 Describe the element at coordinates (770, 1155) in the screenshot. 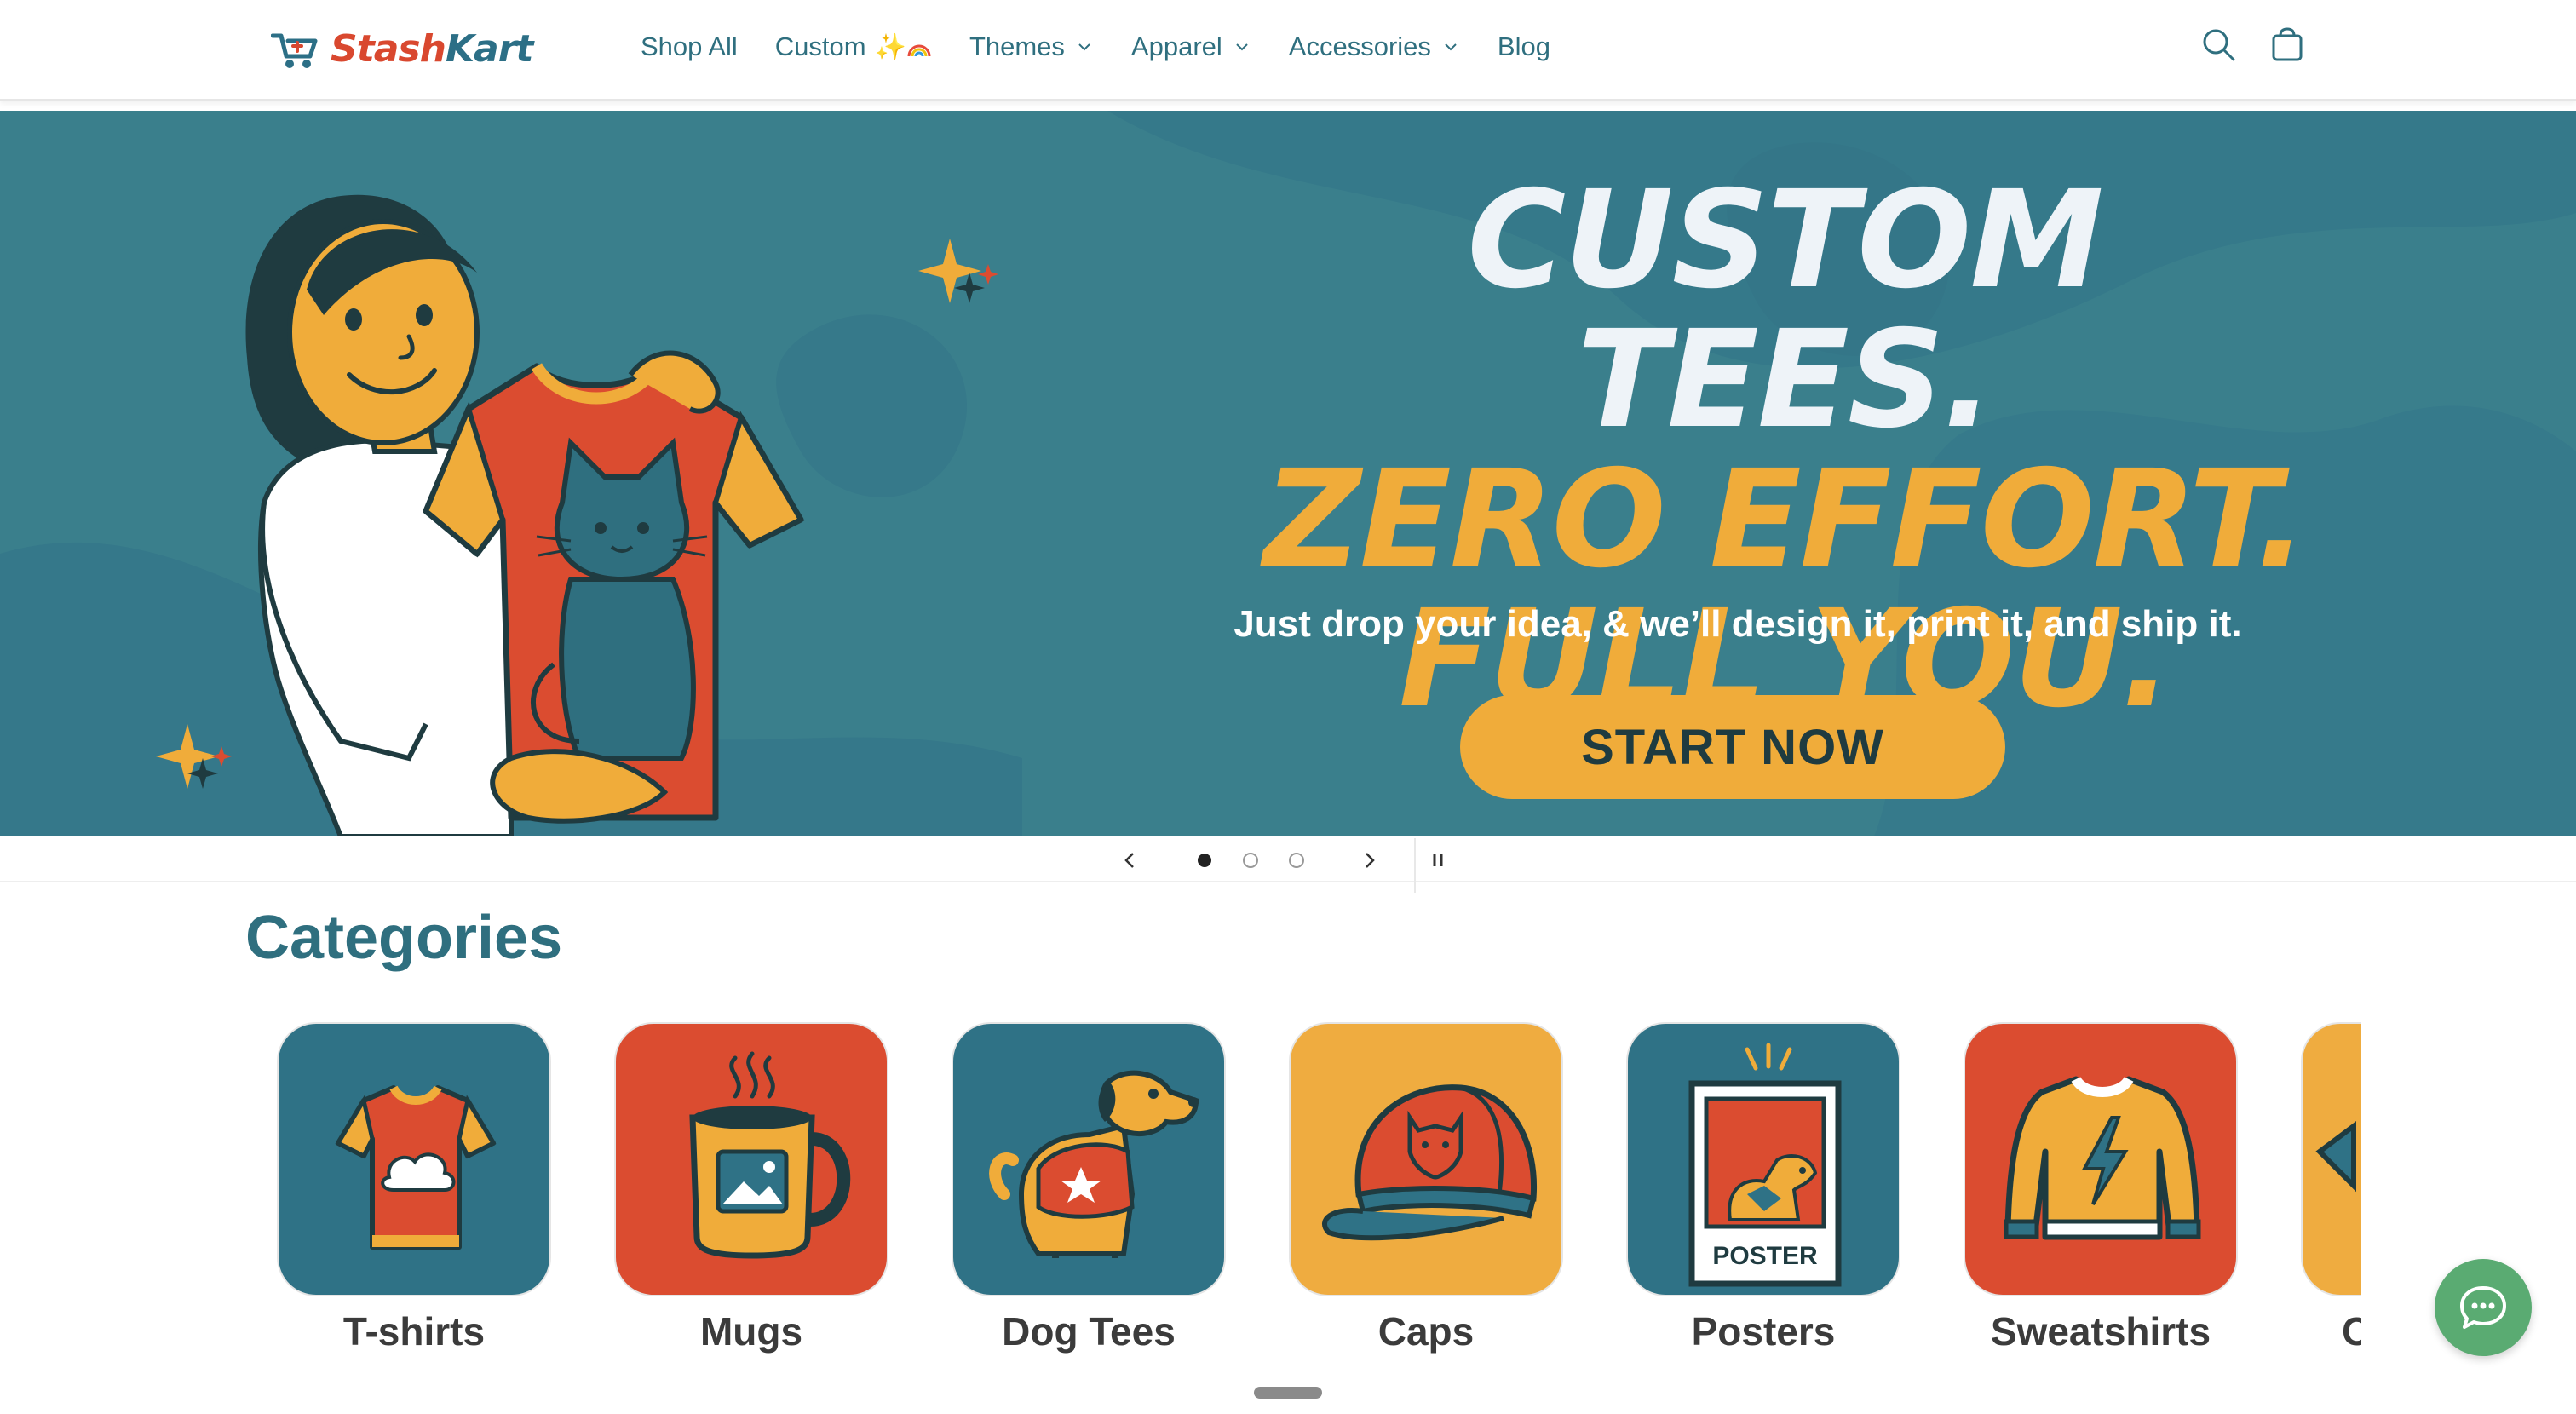

I see `mug-icon` at that location.